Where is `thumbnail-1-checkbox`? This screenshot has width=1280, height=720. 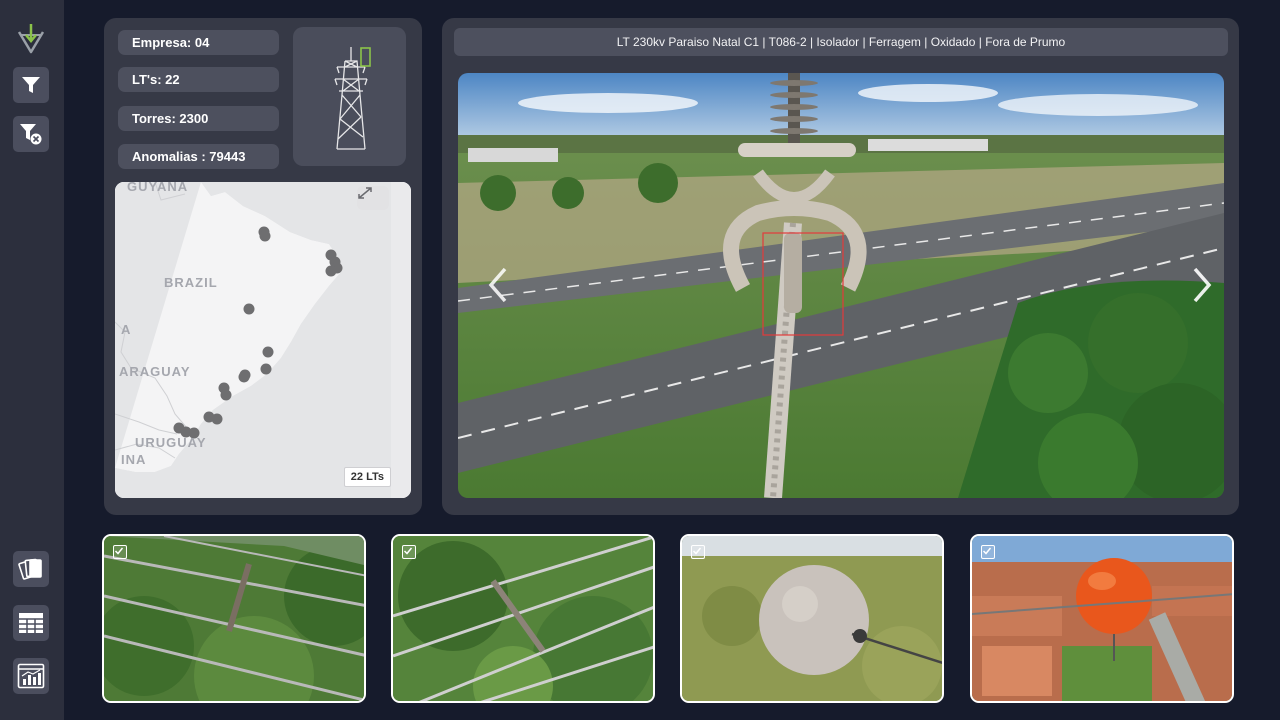 thumbnail-1-checkbox is located at coordinates (120, 552).